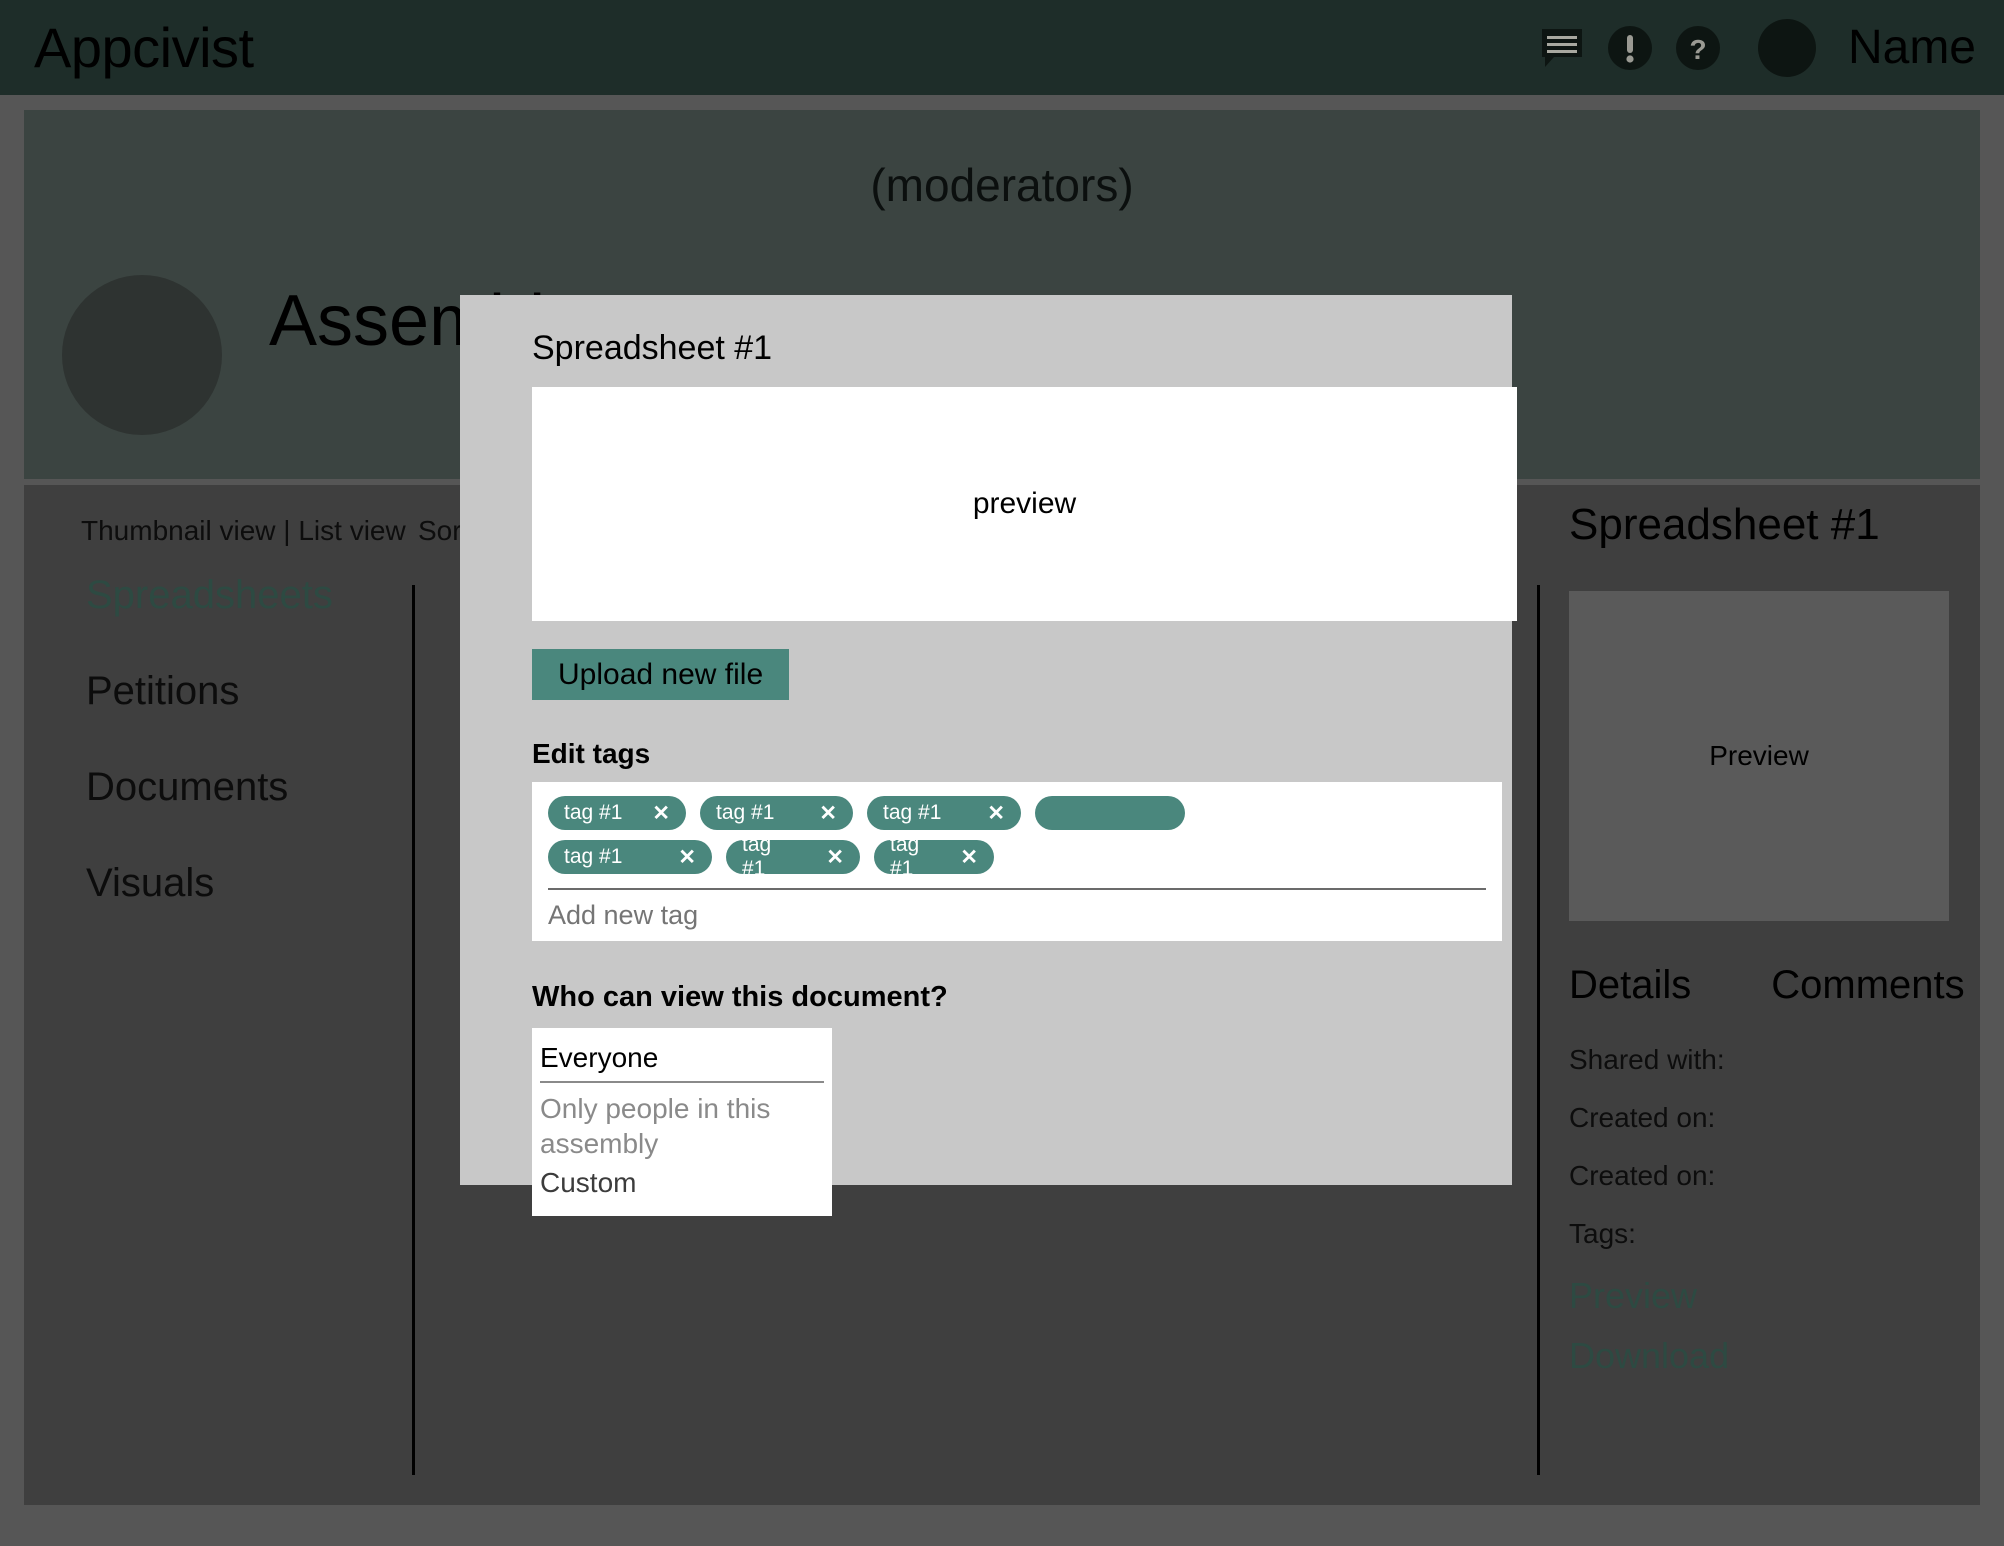 This screenshot has width=2004, height=1546. Describe the element at coordinates (1002, 185) in the screenshot. I see `moderators-label: (moderators)` at that location.